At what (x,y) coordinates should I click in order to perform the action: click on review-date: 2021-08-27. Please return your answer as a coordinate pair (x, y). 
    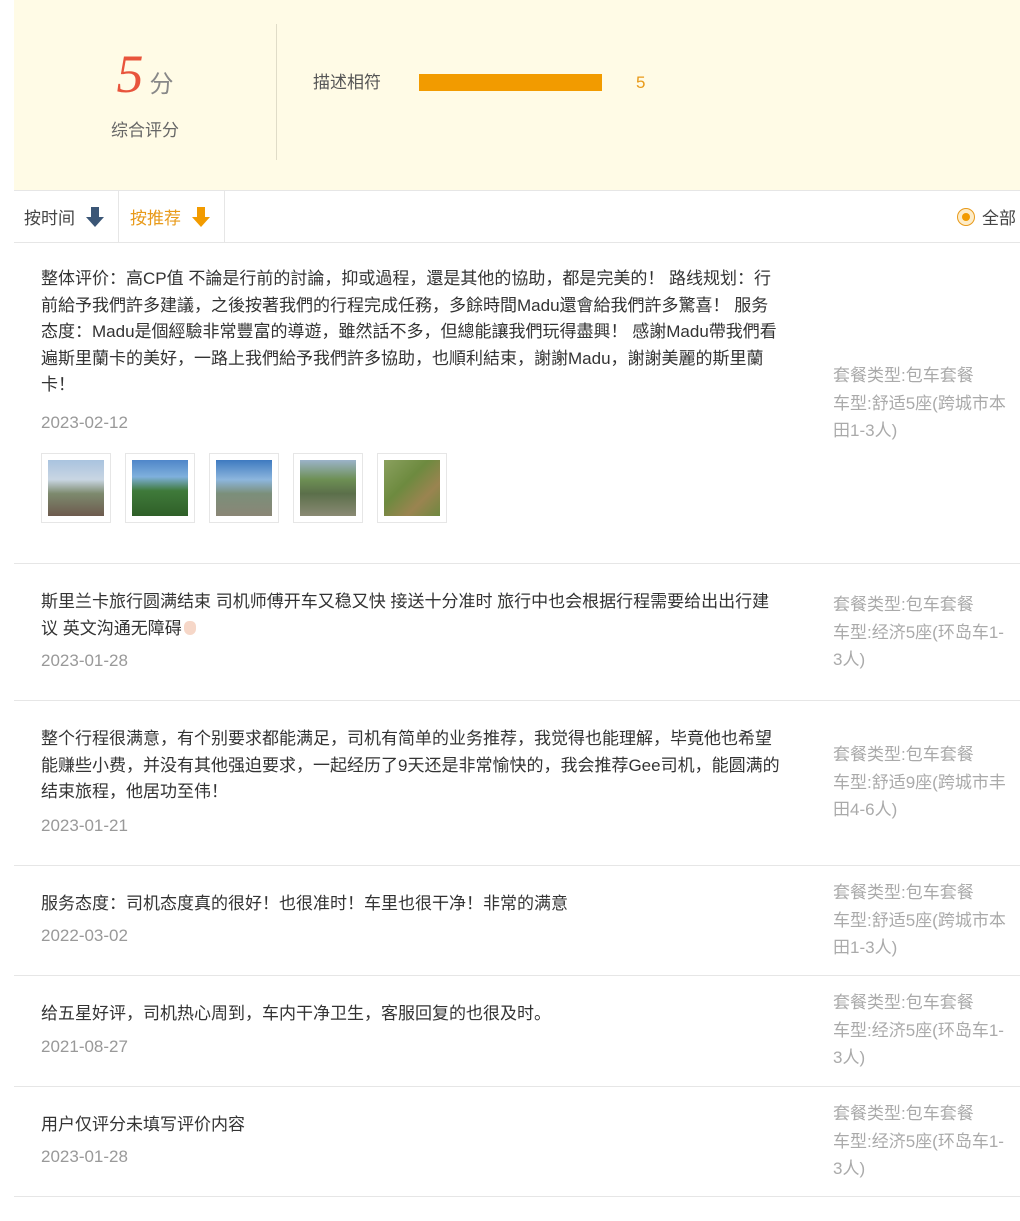
    Looking at the image, I should click on (84, 1046).